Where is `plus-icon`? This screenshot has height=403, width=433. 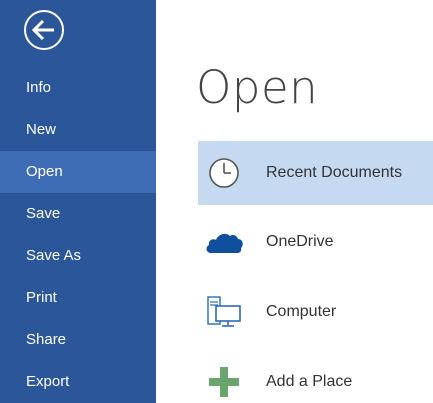
plus-icon is located at coordinates (224, 382).